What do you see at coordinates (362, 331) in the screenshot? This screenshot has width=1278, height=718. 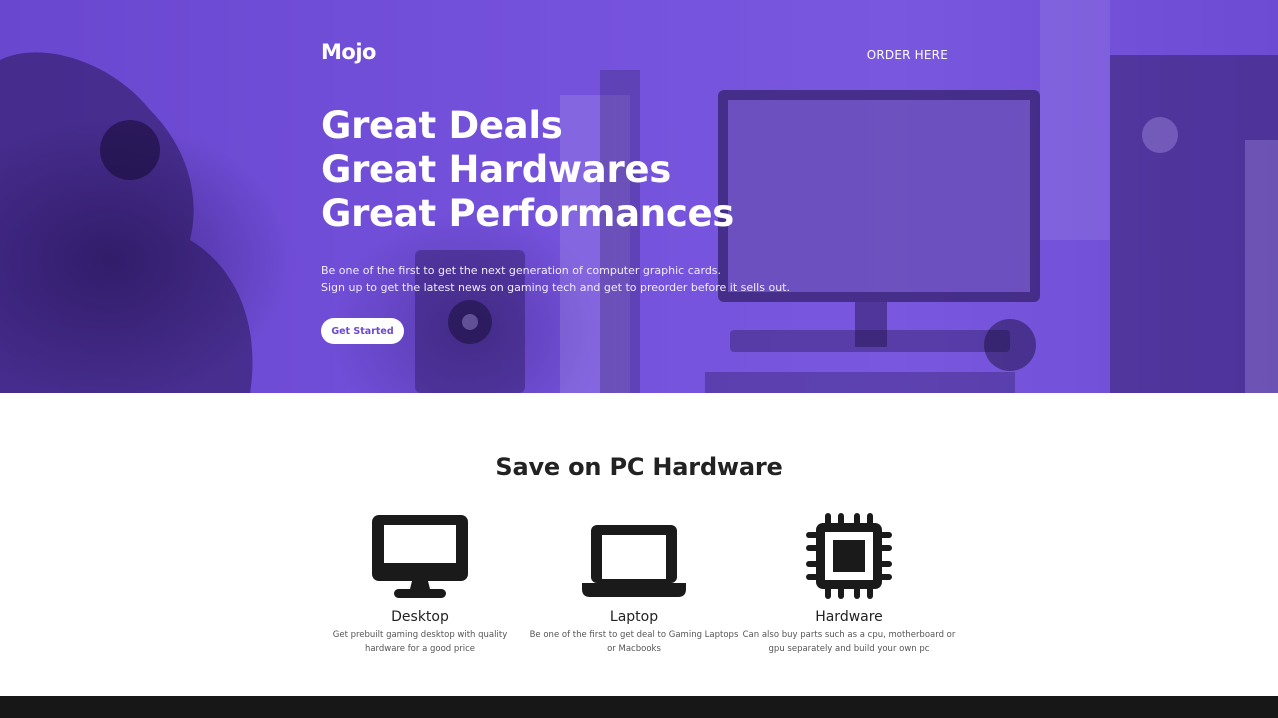 I see `get-started-button: Get Started` at bounding box center [362, 331].